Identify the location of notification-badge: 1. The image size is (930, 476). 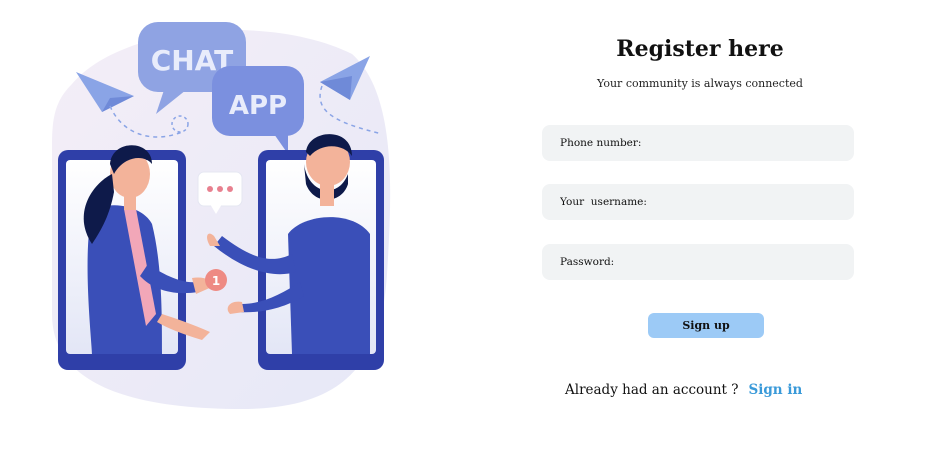
(216, 280).